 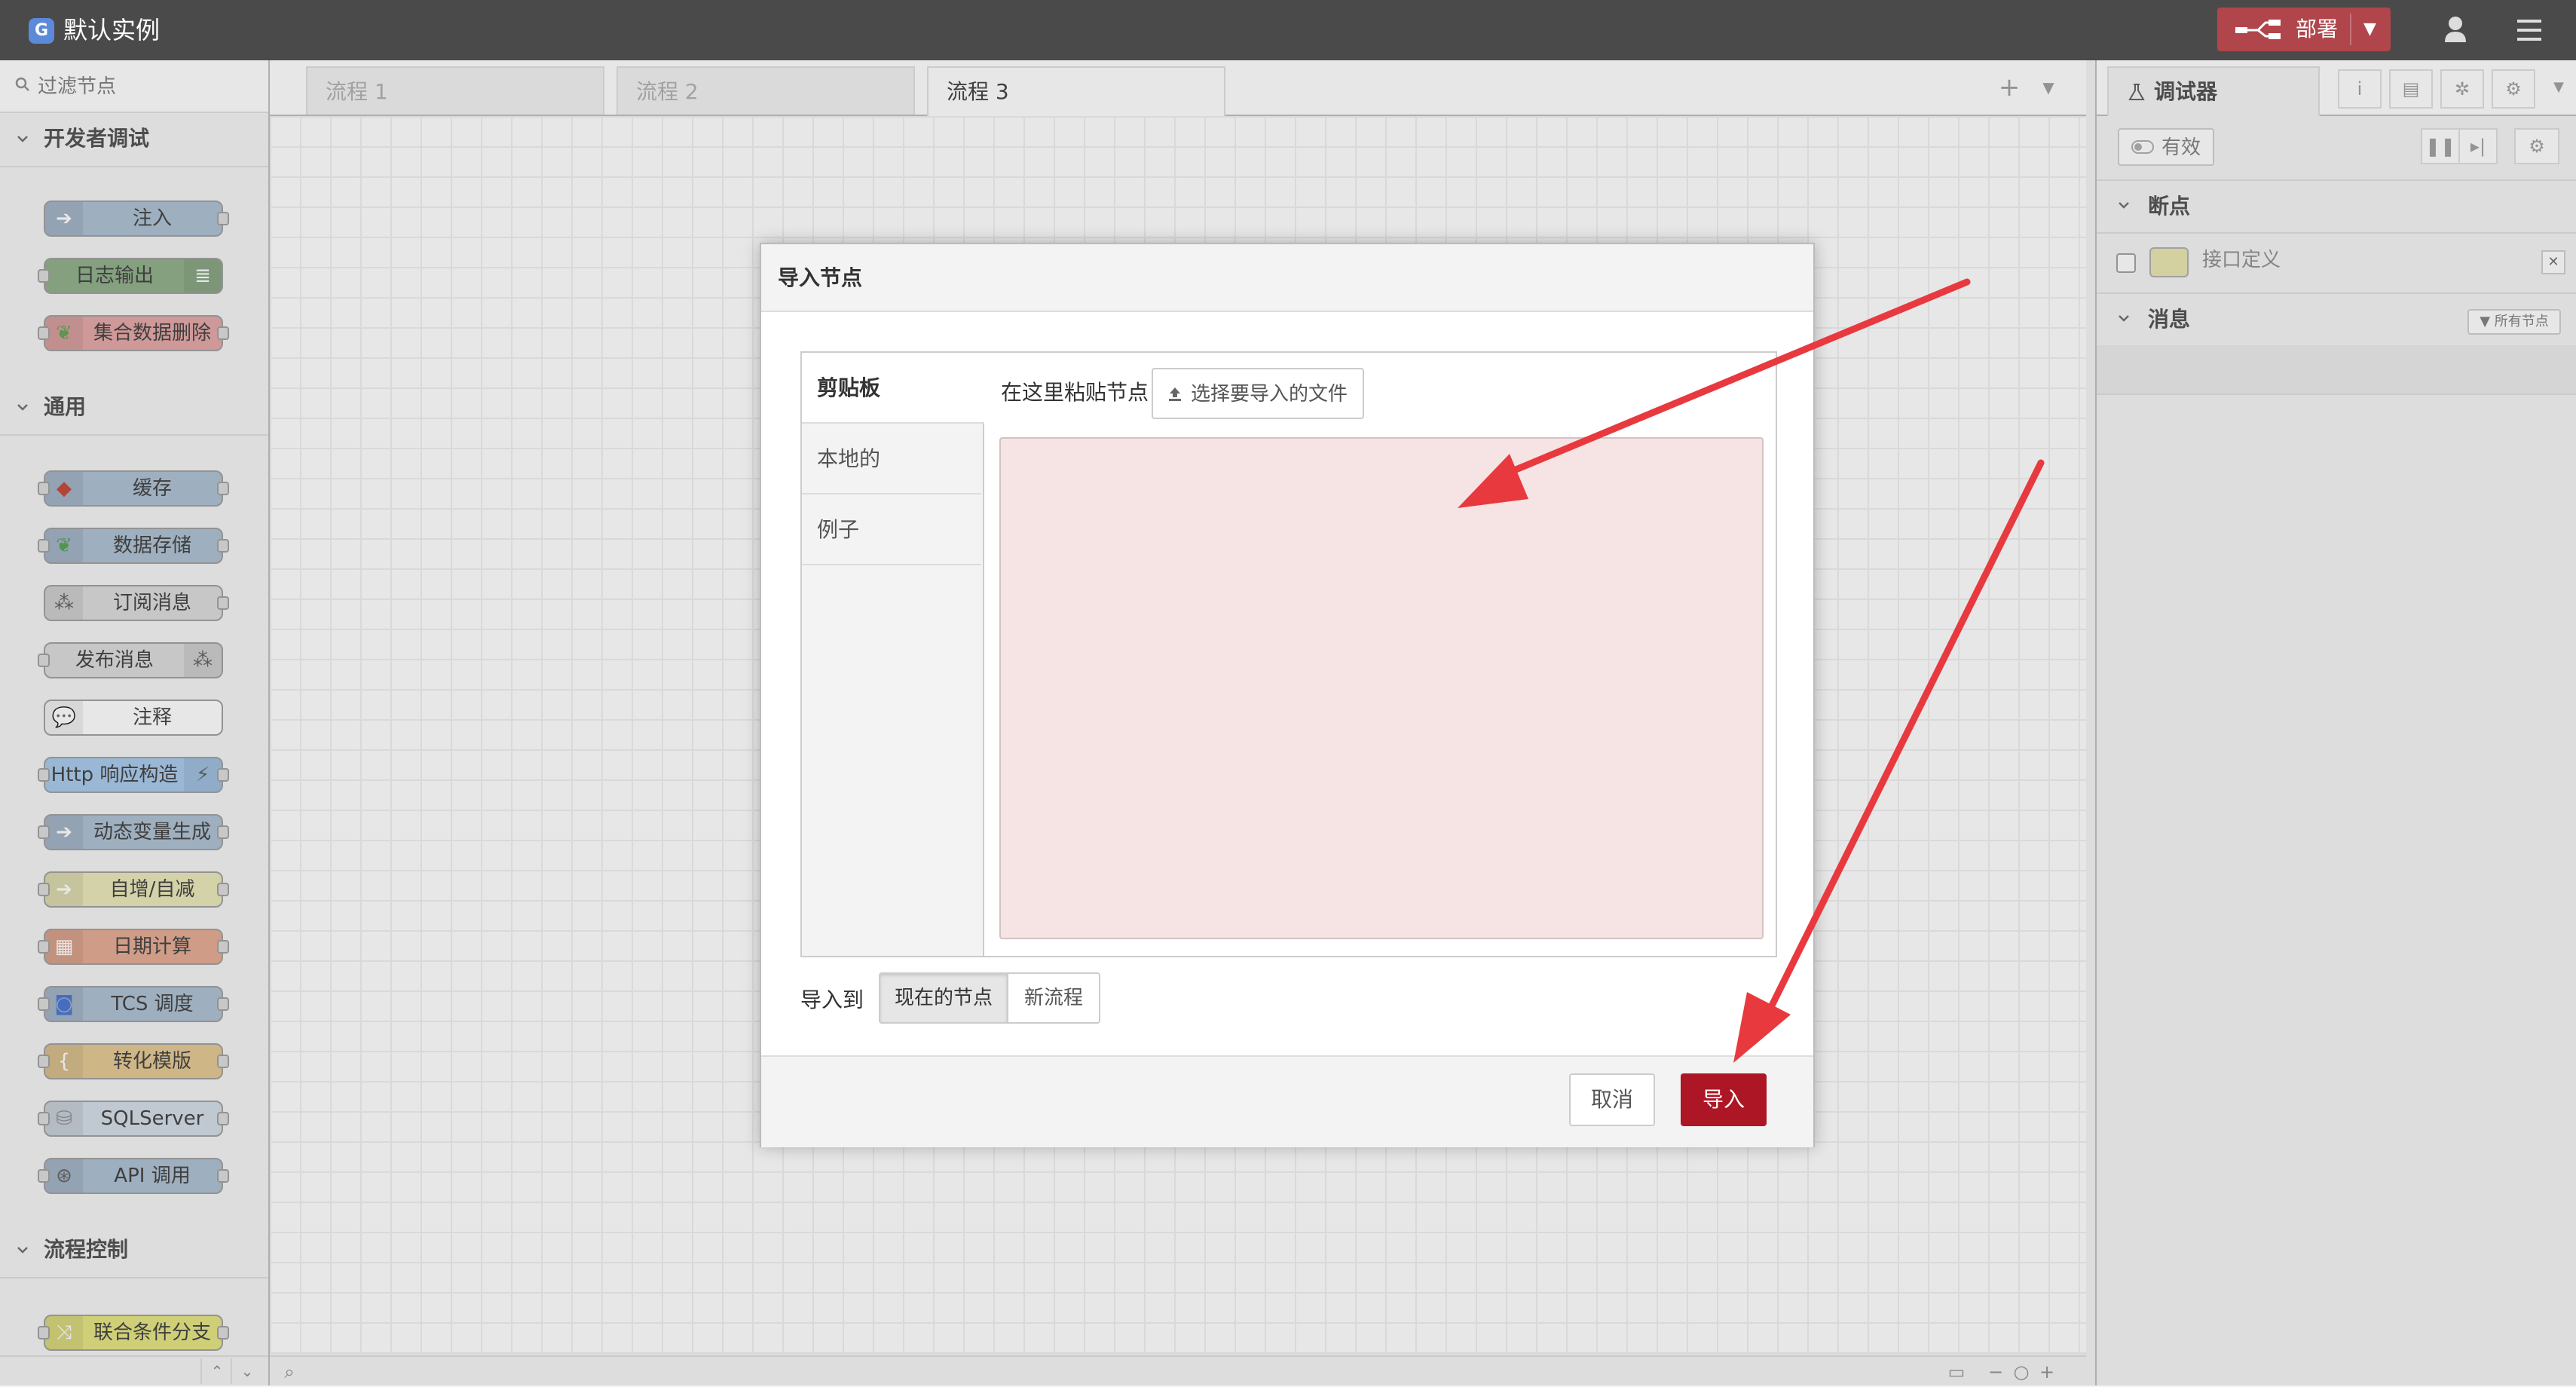 I want to click on paste-label: 在这里粘贴节点, so click(x=1075, y=392).